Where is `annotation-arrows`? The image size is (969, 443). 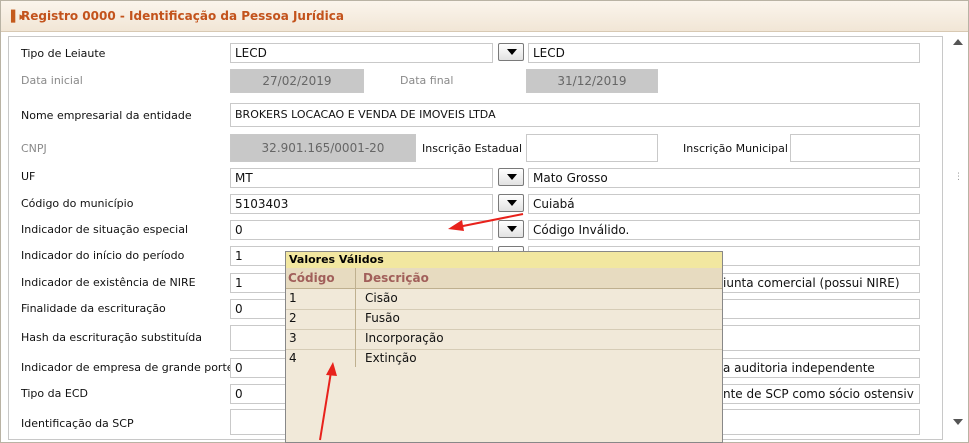 annotation-arrows is located at coordinates (421, 327).